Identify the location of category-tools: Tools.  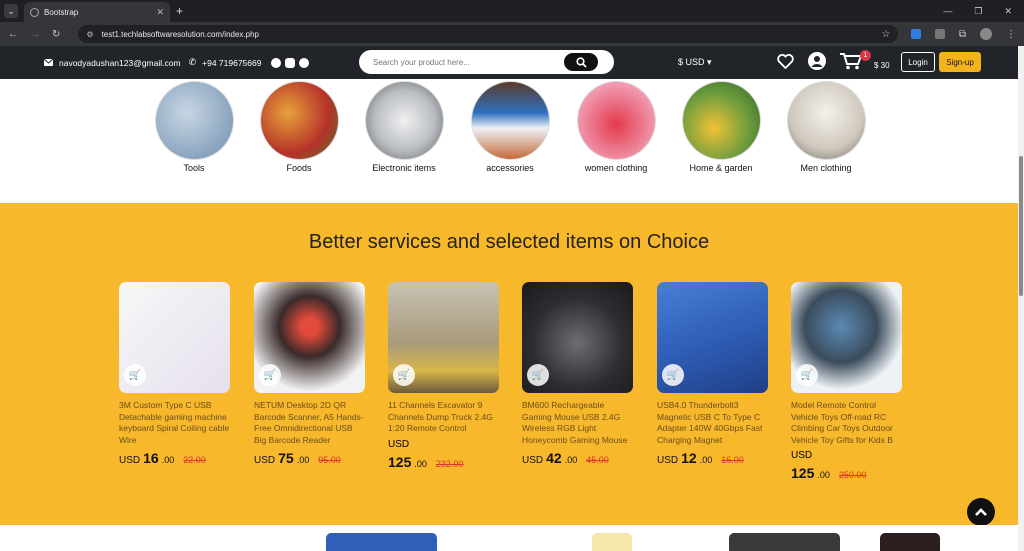
(194, 127).